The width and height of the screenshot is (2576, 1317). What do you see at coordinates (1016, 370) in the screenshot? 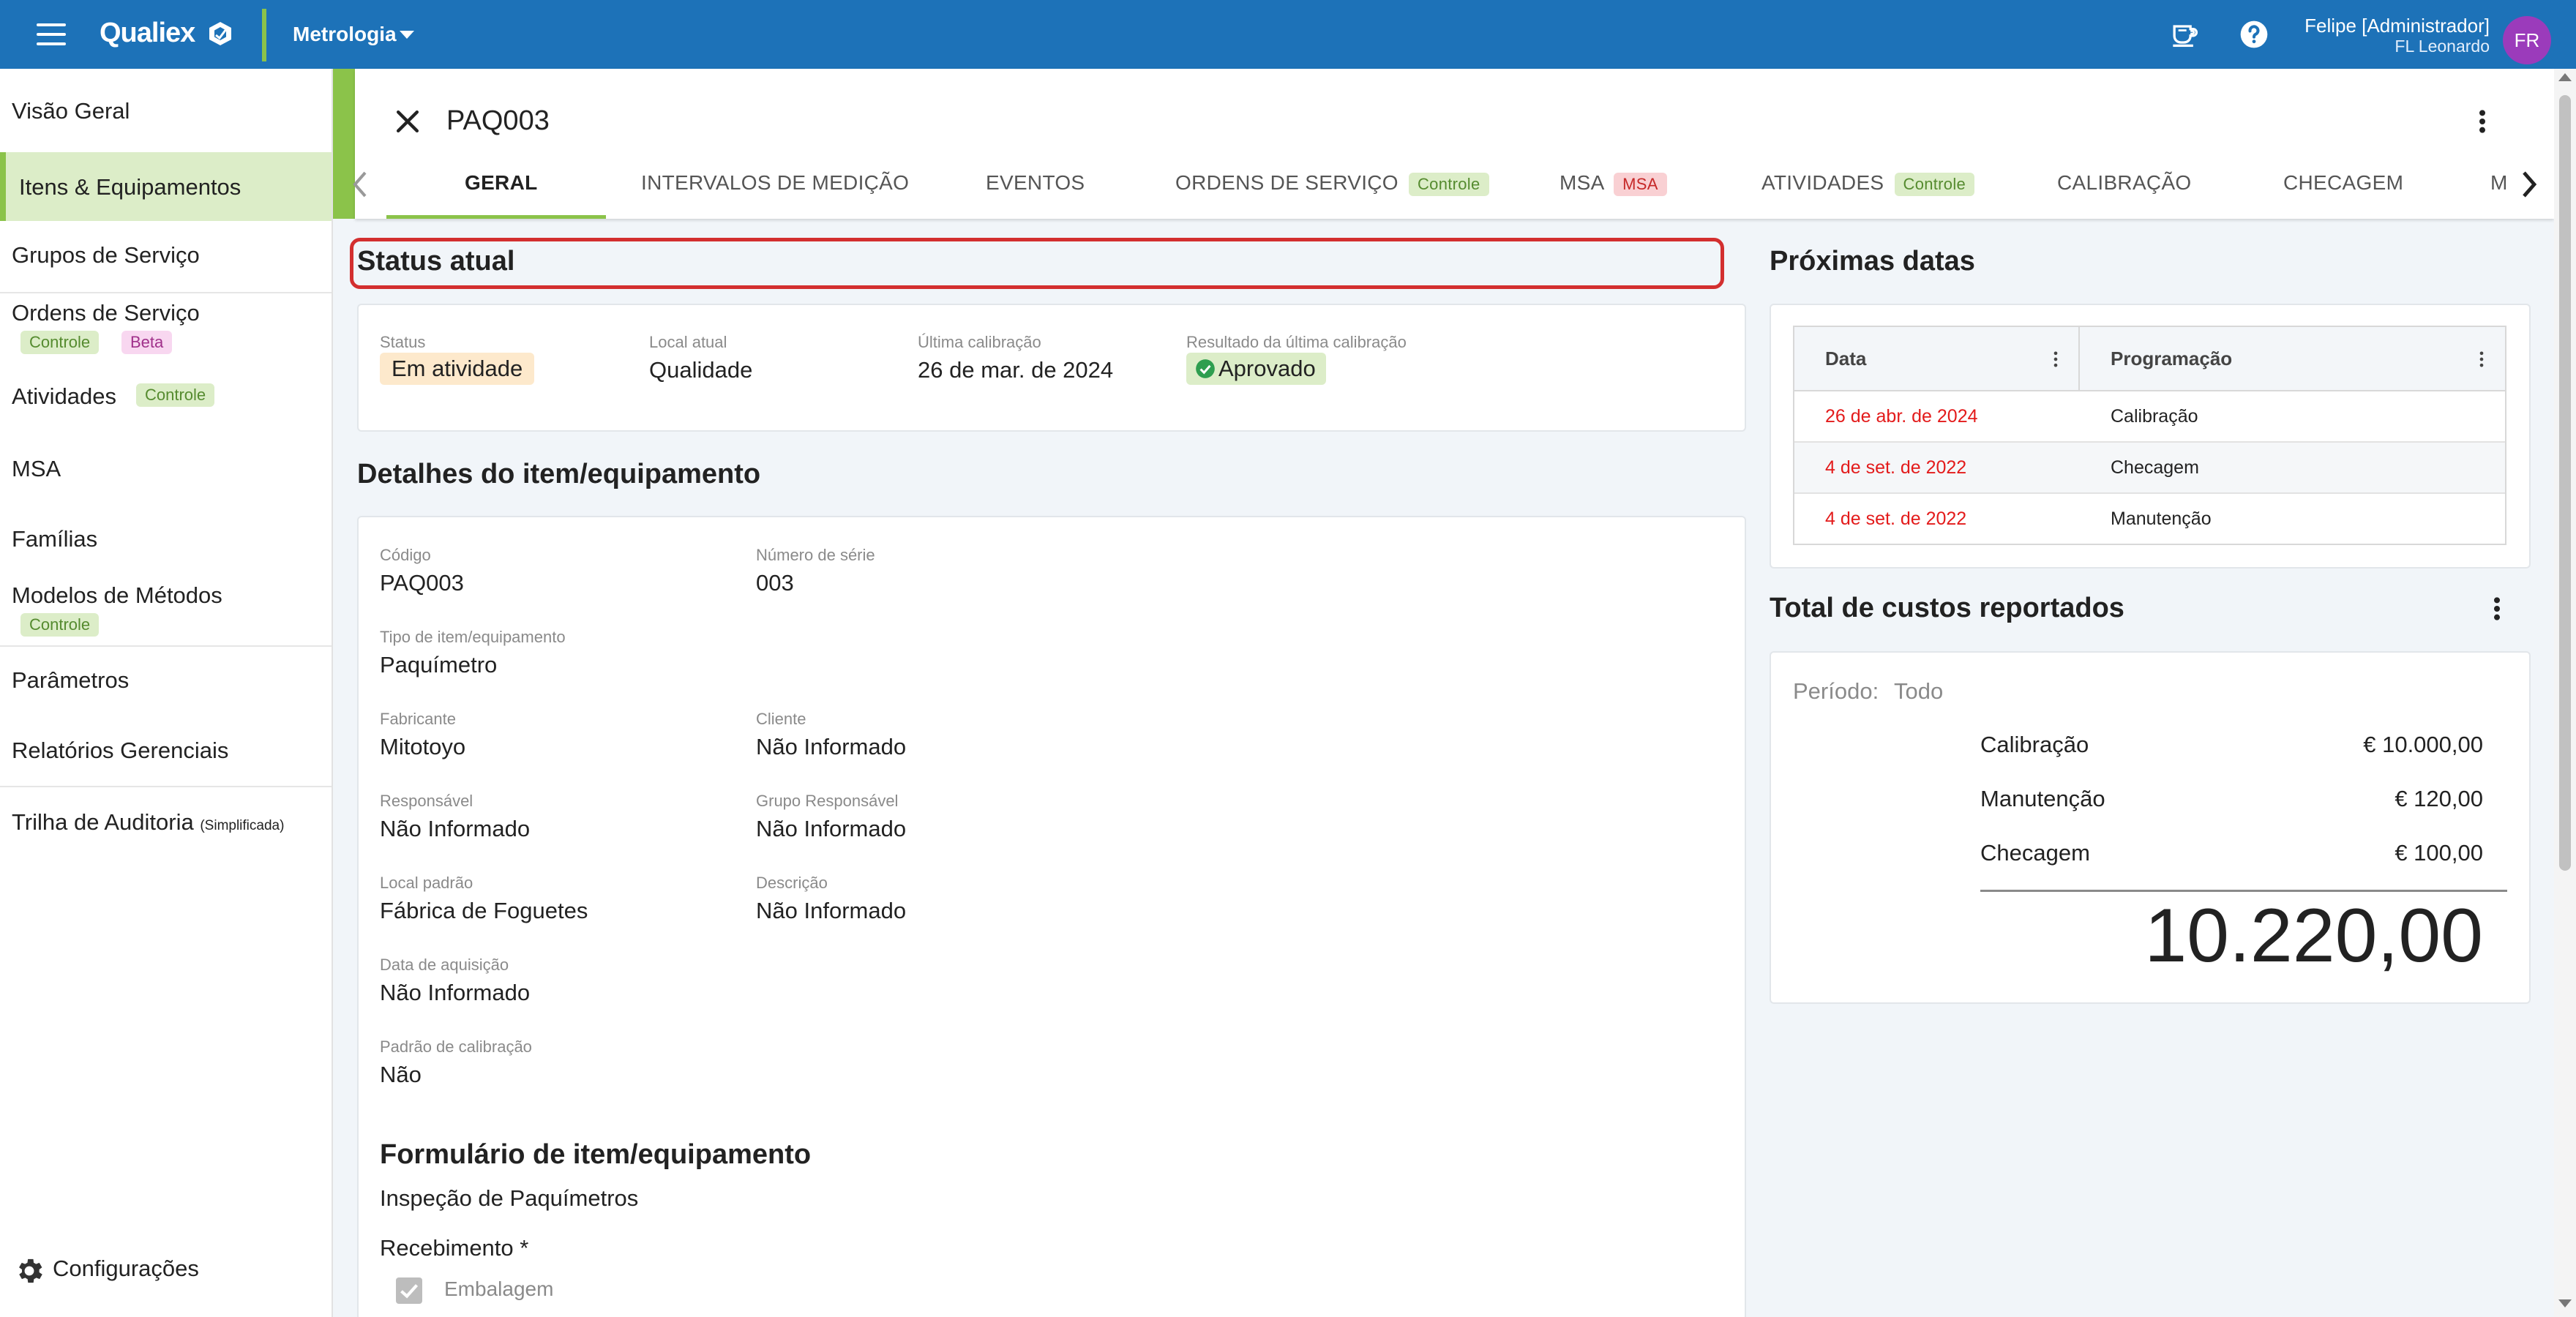
I see `ultima-calibracao-value: 26 de mar. de 2024` at bounding box center [1016, 370].